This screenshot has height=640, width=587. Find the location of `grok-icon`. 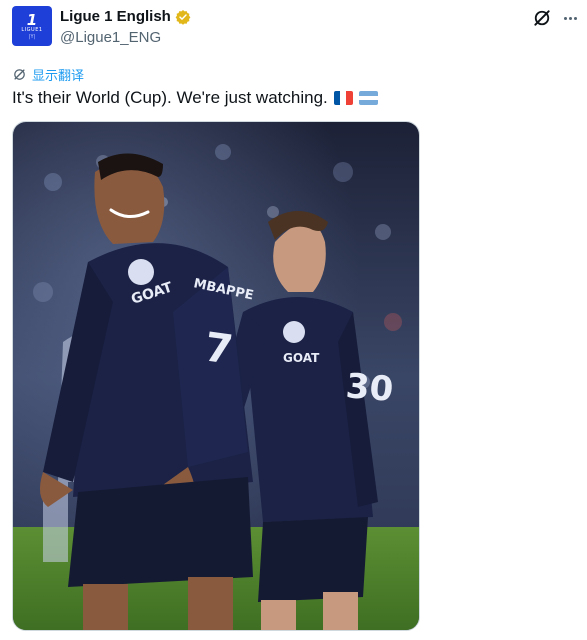

grok-icon is located at coordinates (542, 18).